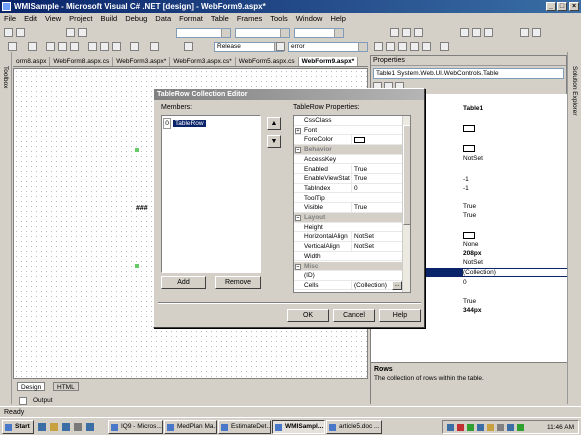 The image size is (581, 435). Describe the element at coordinates (308, 315) in the screenshot. I see `ok-button: OK` at that location.